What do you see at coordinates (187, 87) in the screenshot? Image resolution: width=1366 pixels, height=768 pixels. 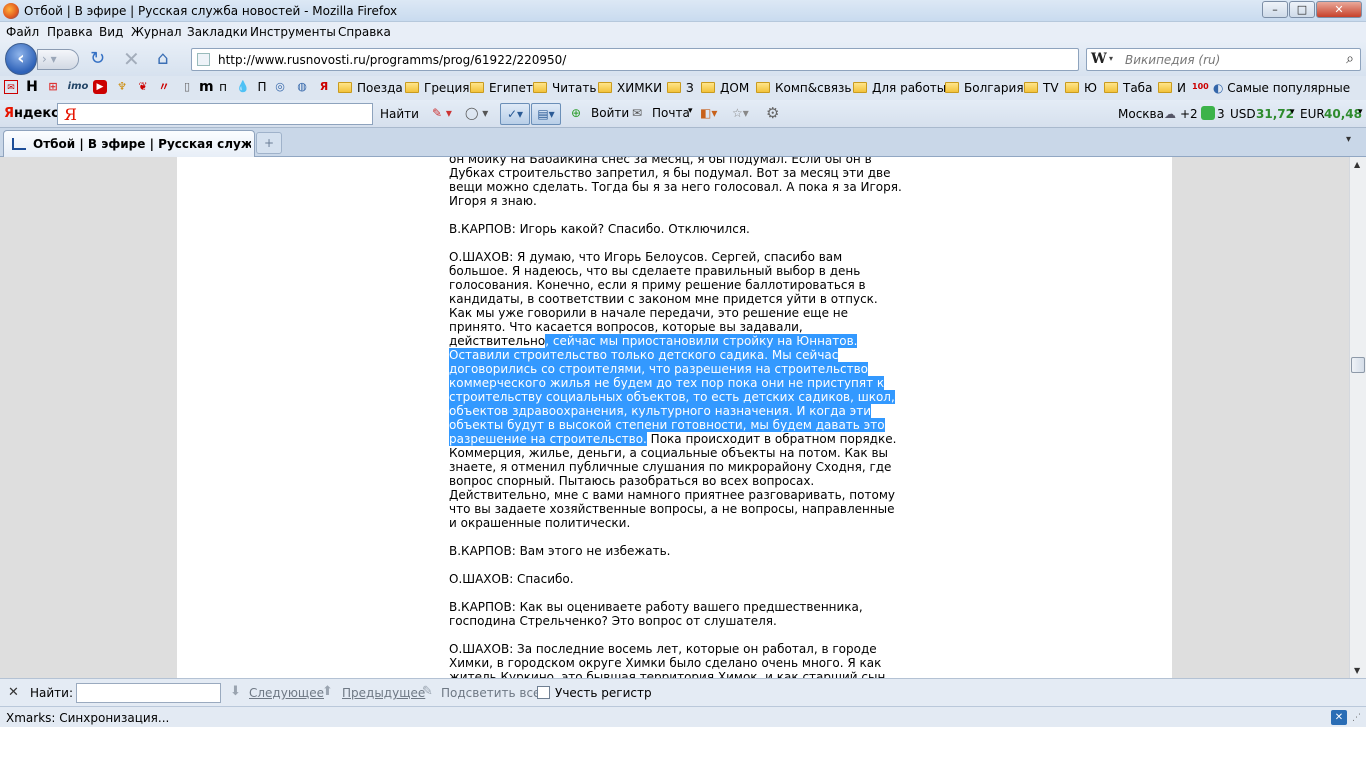 I see `bookmark-page-icon: ▯` at bounding box center [187, 87].